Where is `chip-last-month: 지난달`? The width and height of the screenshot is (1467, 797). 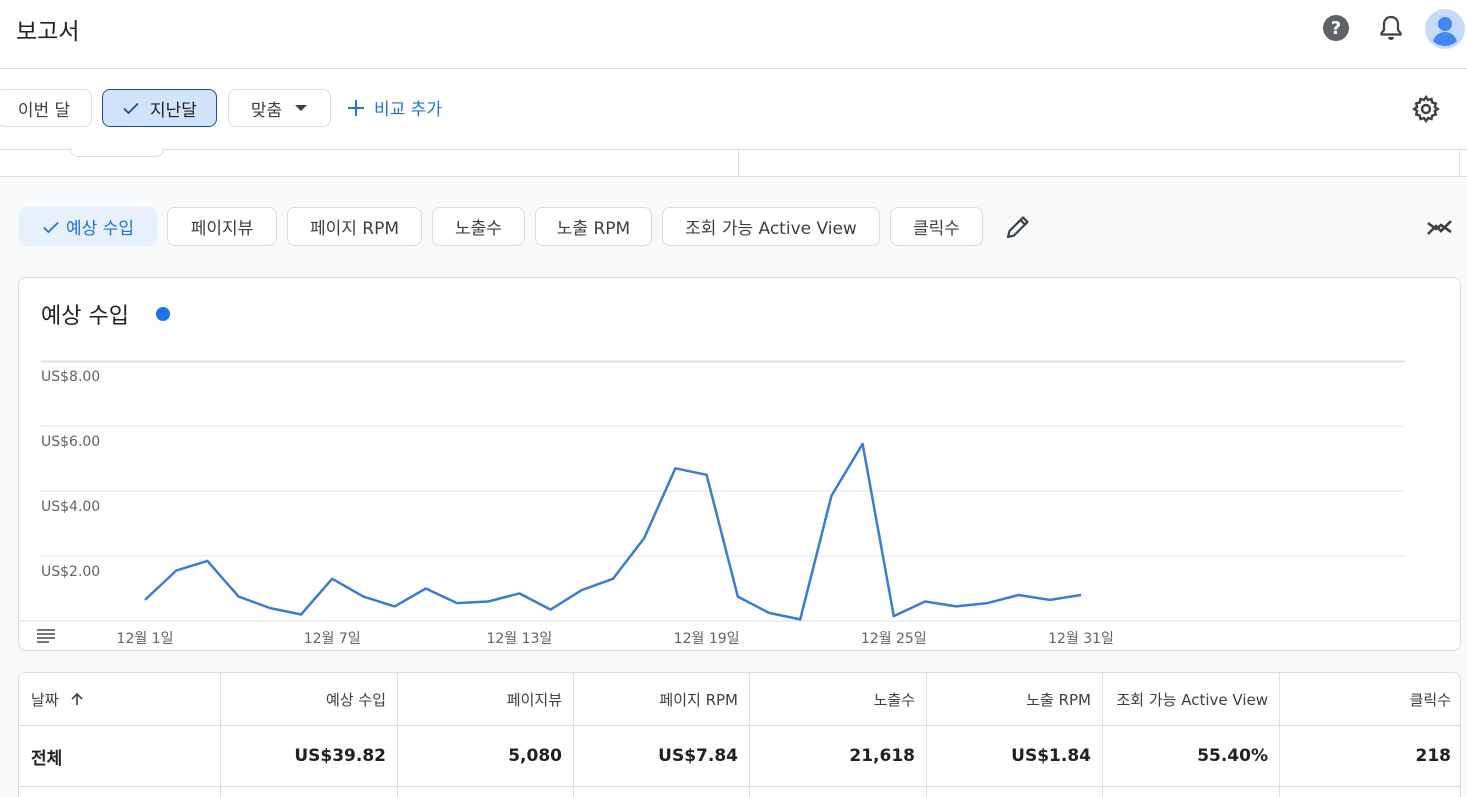
chip-last-month: 지난달 is located at coordinates (159, 108).